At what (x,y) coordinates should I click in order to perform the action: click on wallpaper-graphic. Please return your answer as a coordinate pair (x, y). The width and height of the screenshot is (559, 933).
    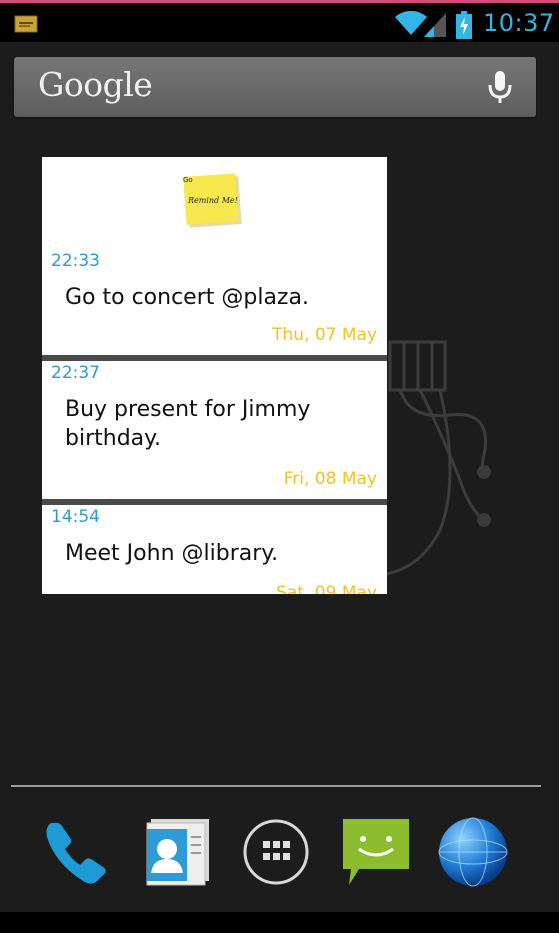
    Looking at the image, I should click on (435, 458).